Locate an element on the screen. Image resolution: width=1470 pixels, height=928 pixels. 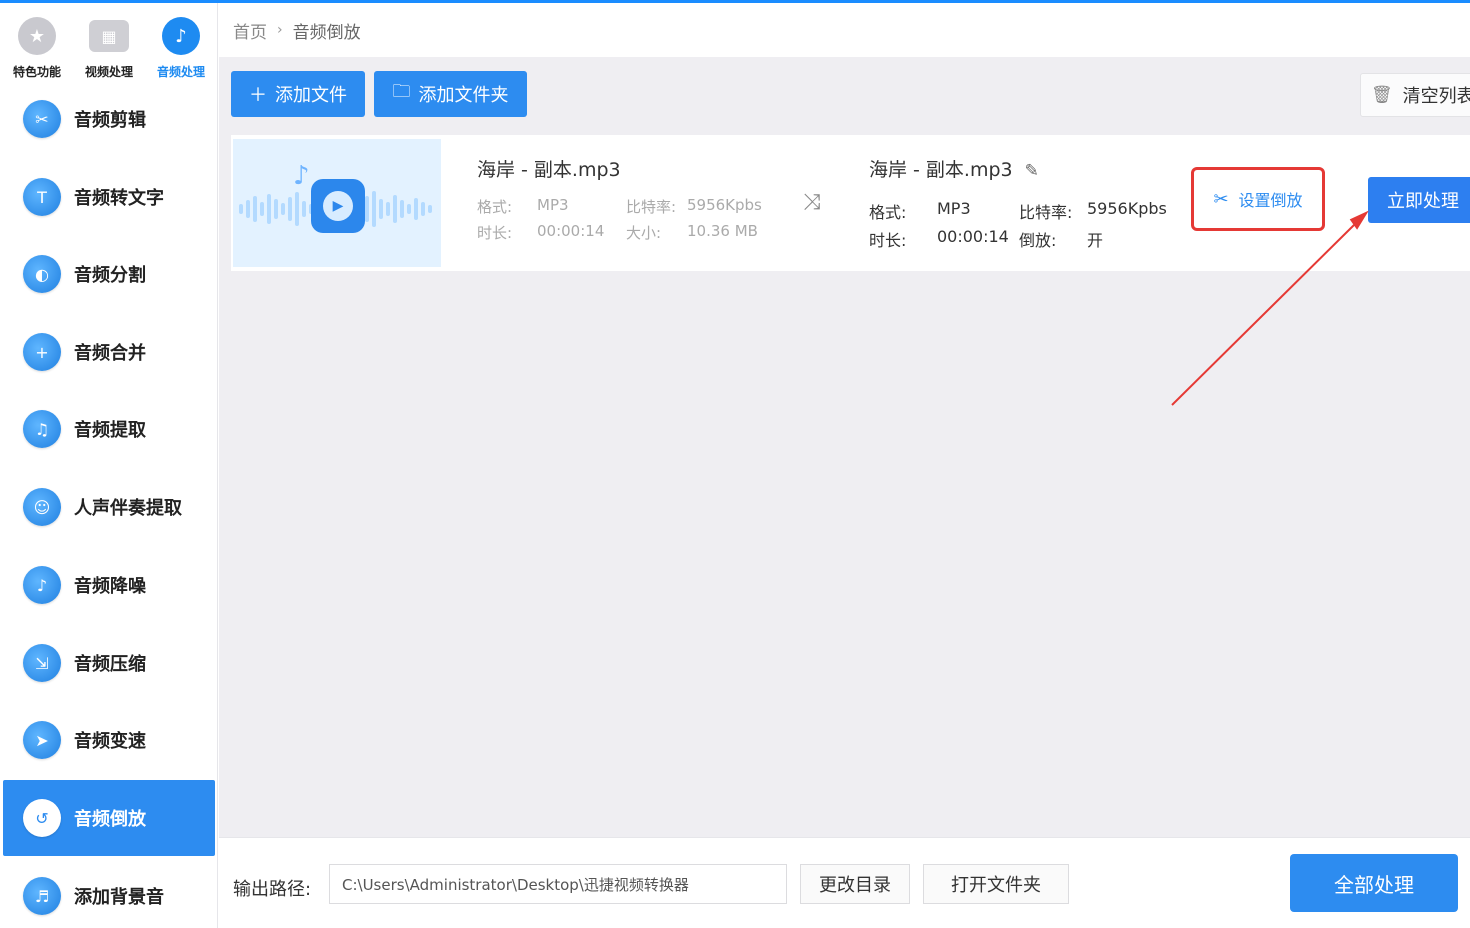
audio-reverse-icon: ↺ is located at coordinates (42, 818).